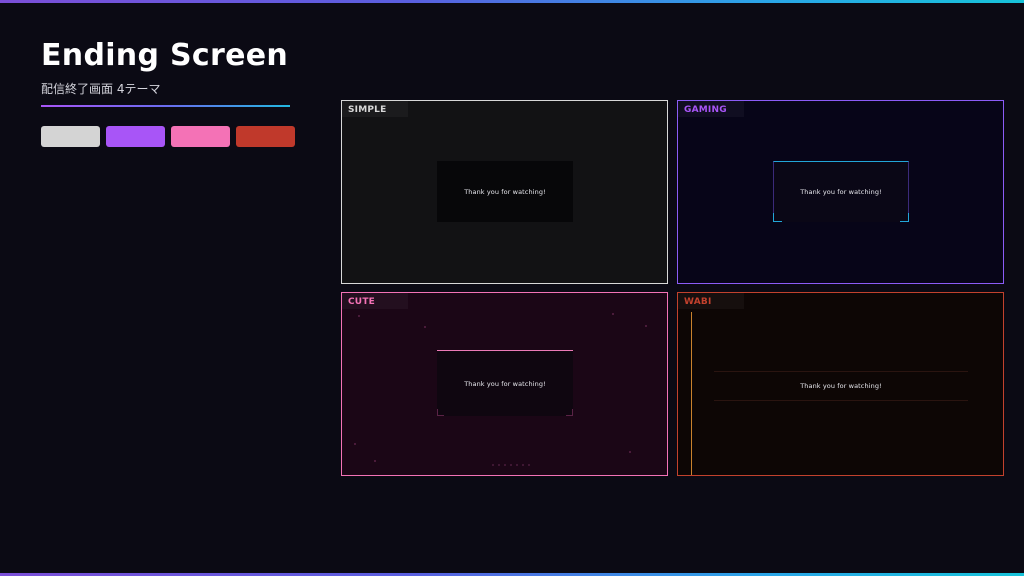  I want to click on theme-card-gaming: GAMING Thank you for watching!, so click(840, 192).